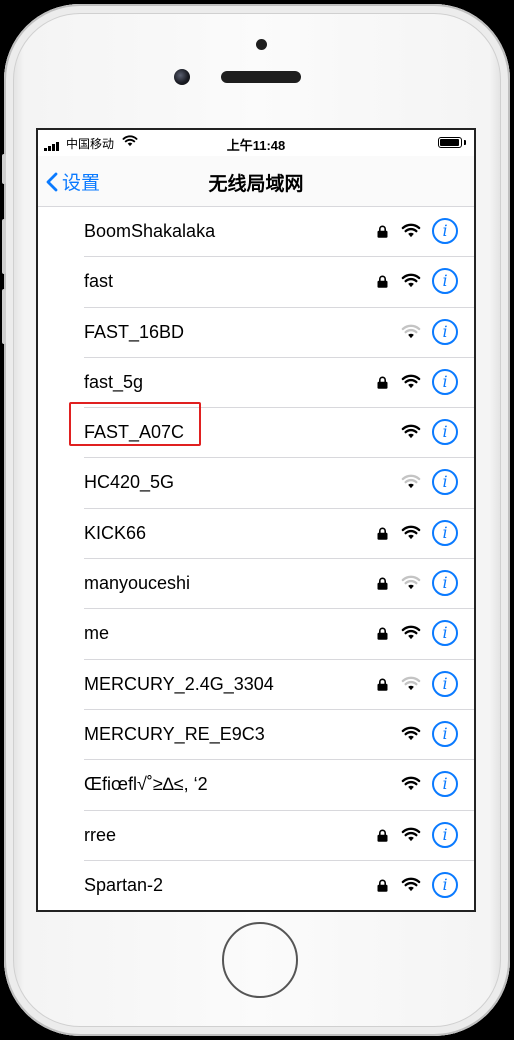 Image resolution: width=514 pixels, height=1040 pixels. I want to click on network-name: Œfiœfl√˚≥∆≤, ‘2, so click(146, 784).